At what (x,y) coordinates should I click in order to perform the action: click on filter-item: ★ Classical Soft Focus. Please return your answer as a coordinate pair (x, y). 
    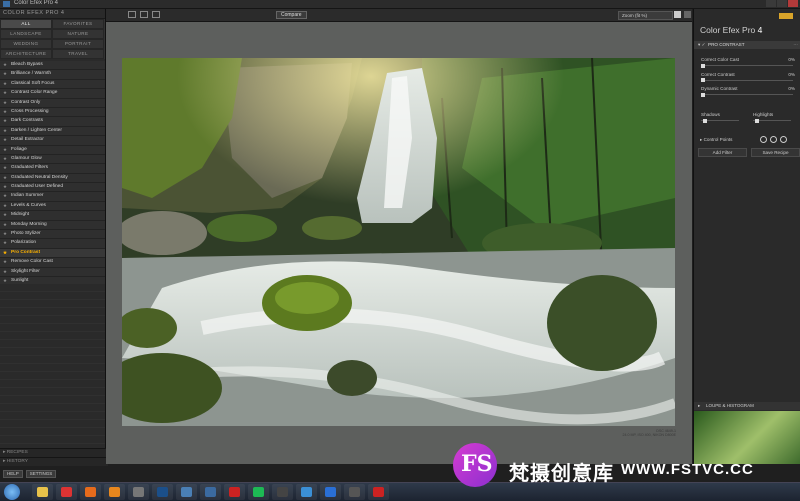
    Looking at the image, I should click on (52, 84).